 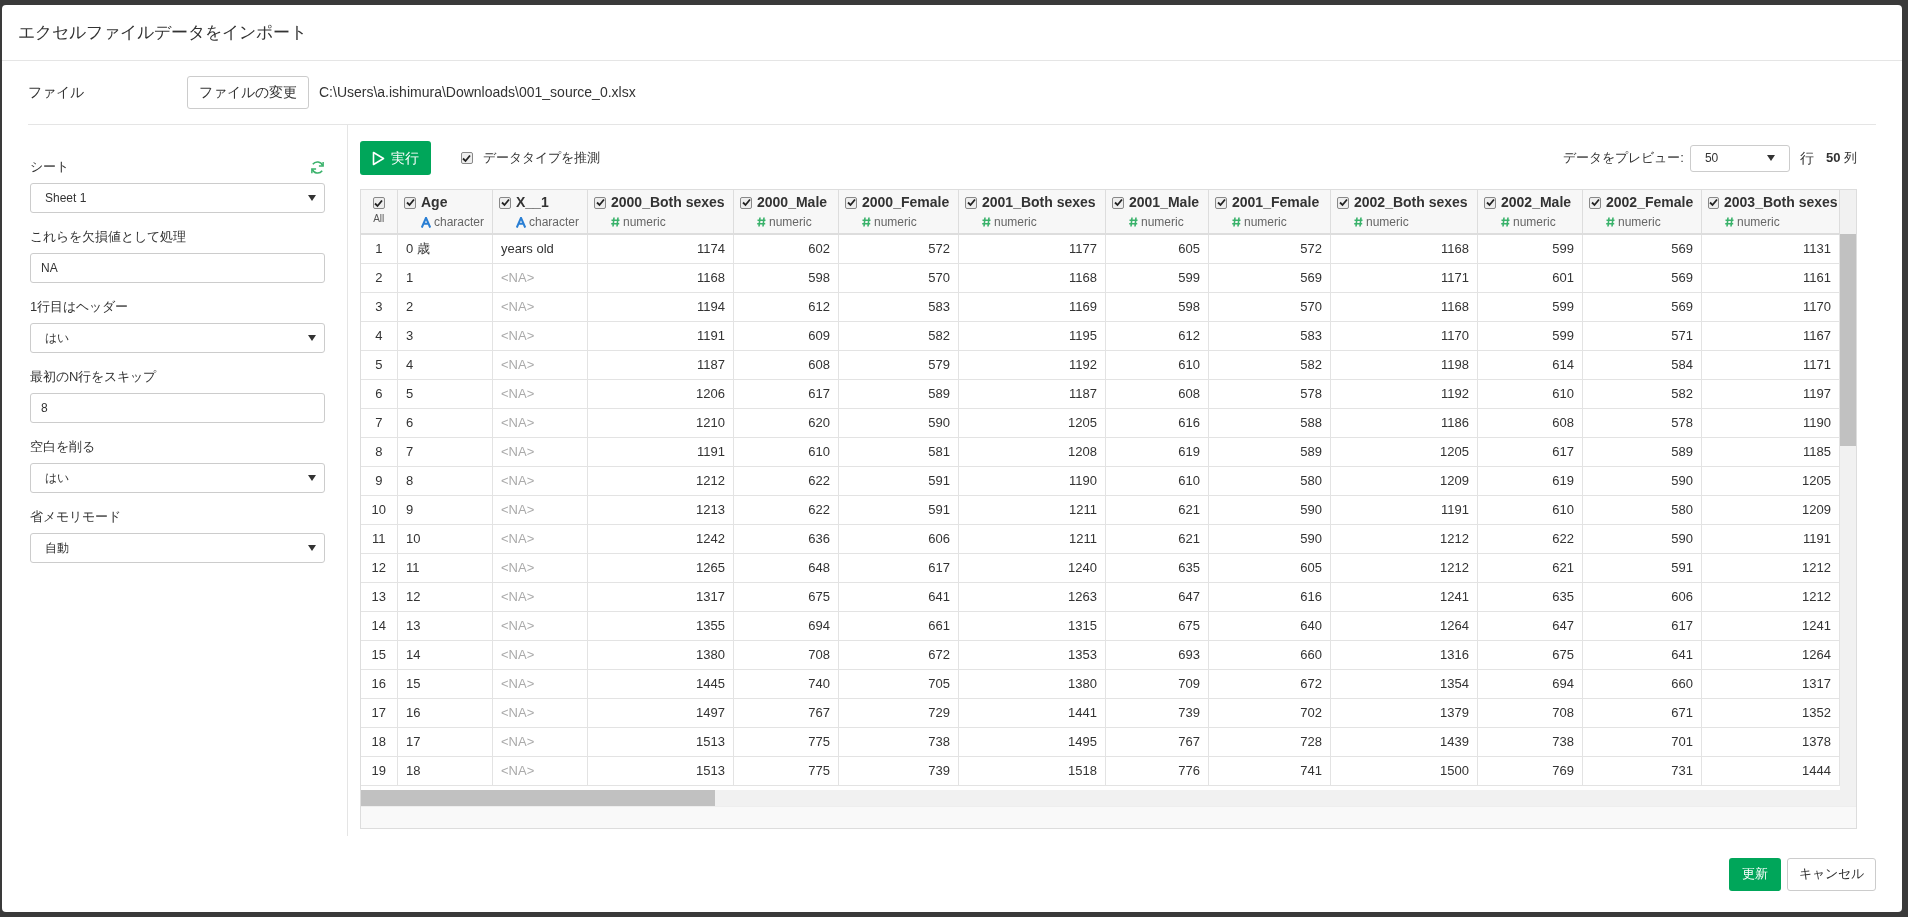 I want to click on table-cell: 1171, so click(x=1404, y=277).